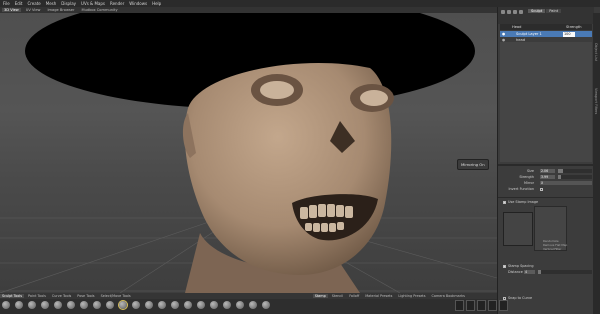 The height and width of the screenshot is (314, 600). Describe the element at coordinates (227, 305) in the screenshot. I see `mask-tool-icon` at that location.